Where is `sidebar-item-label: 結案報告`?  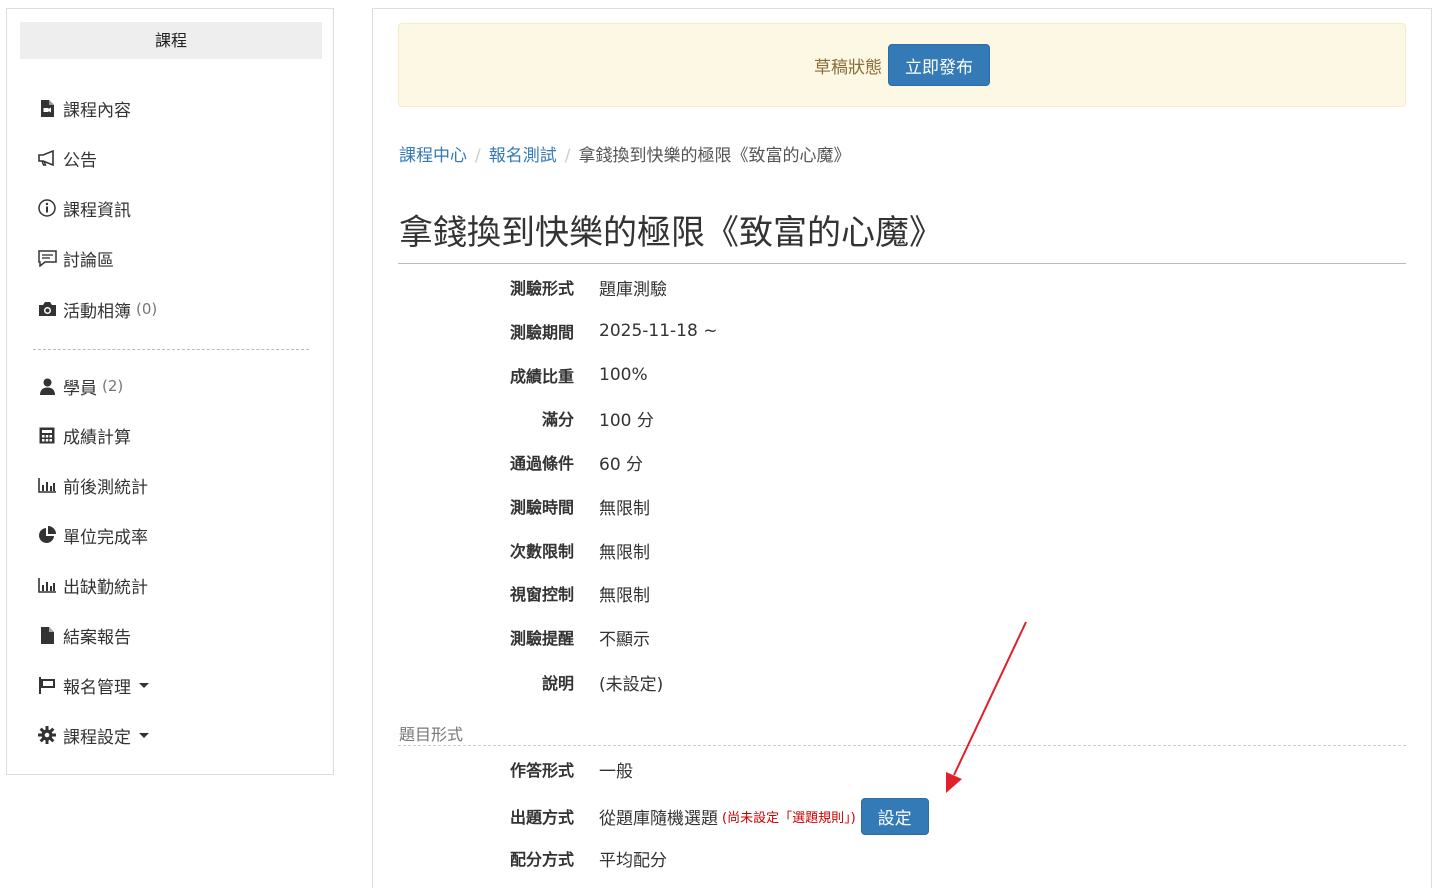 sidebar-item-label: 結案報告 is located at coordinates (97, 637).